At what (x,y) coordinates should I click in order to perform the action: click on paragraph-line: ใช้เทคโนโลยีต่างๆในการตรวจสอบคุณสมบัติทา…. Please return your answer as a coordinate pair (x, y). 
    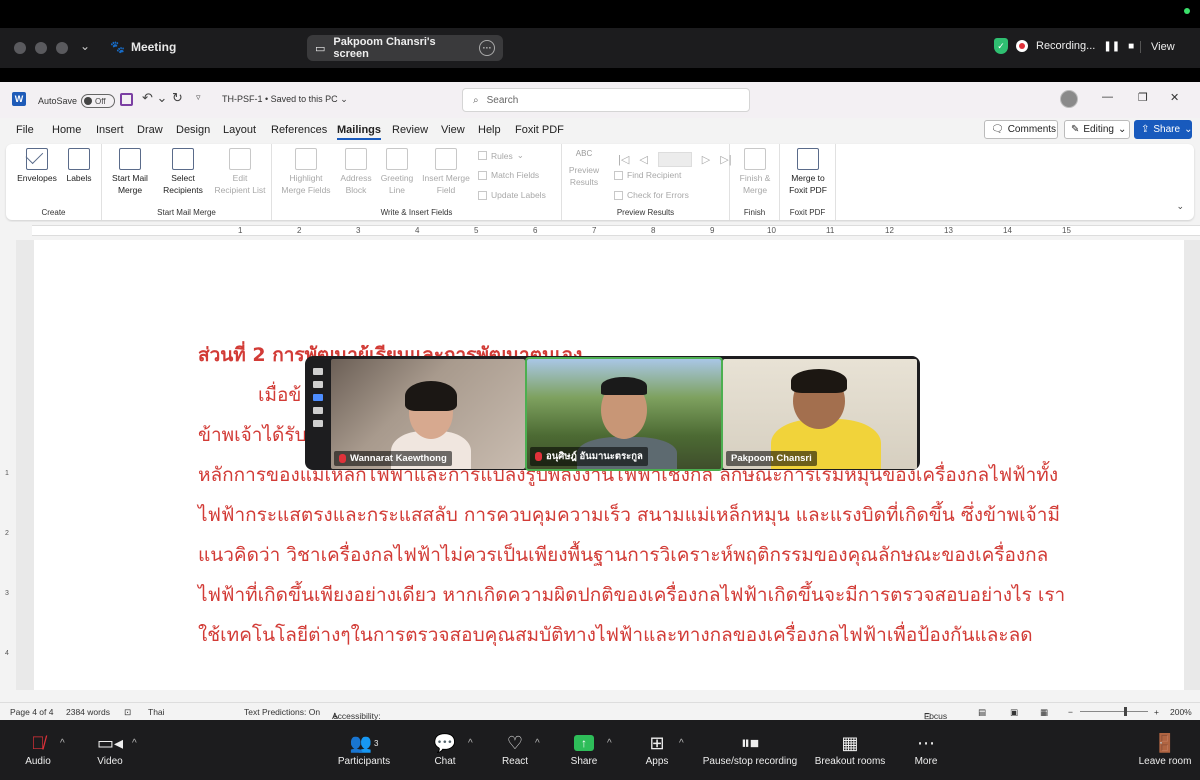
    Looking at the image, I should click on (615, 635).